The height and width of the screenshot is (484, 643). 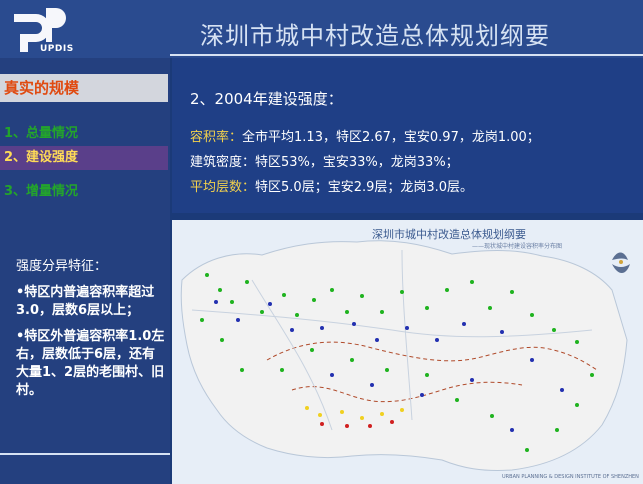 What do you see at coordinates (57, 49) in the screenshot?
I see `logo-text: UPDIS` at bounding box center [57, 49].